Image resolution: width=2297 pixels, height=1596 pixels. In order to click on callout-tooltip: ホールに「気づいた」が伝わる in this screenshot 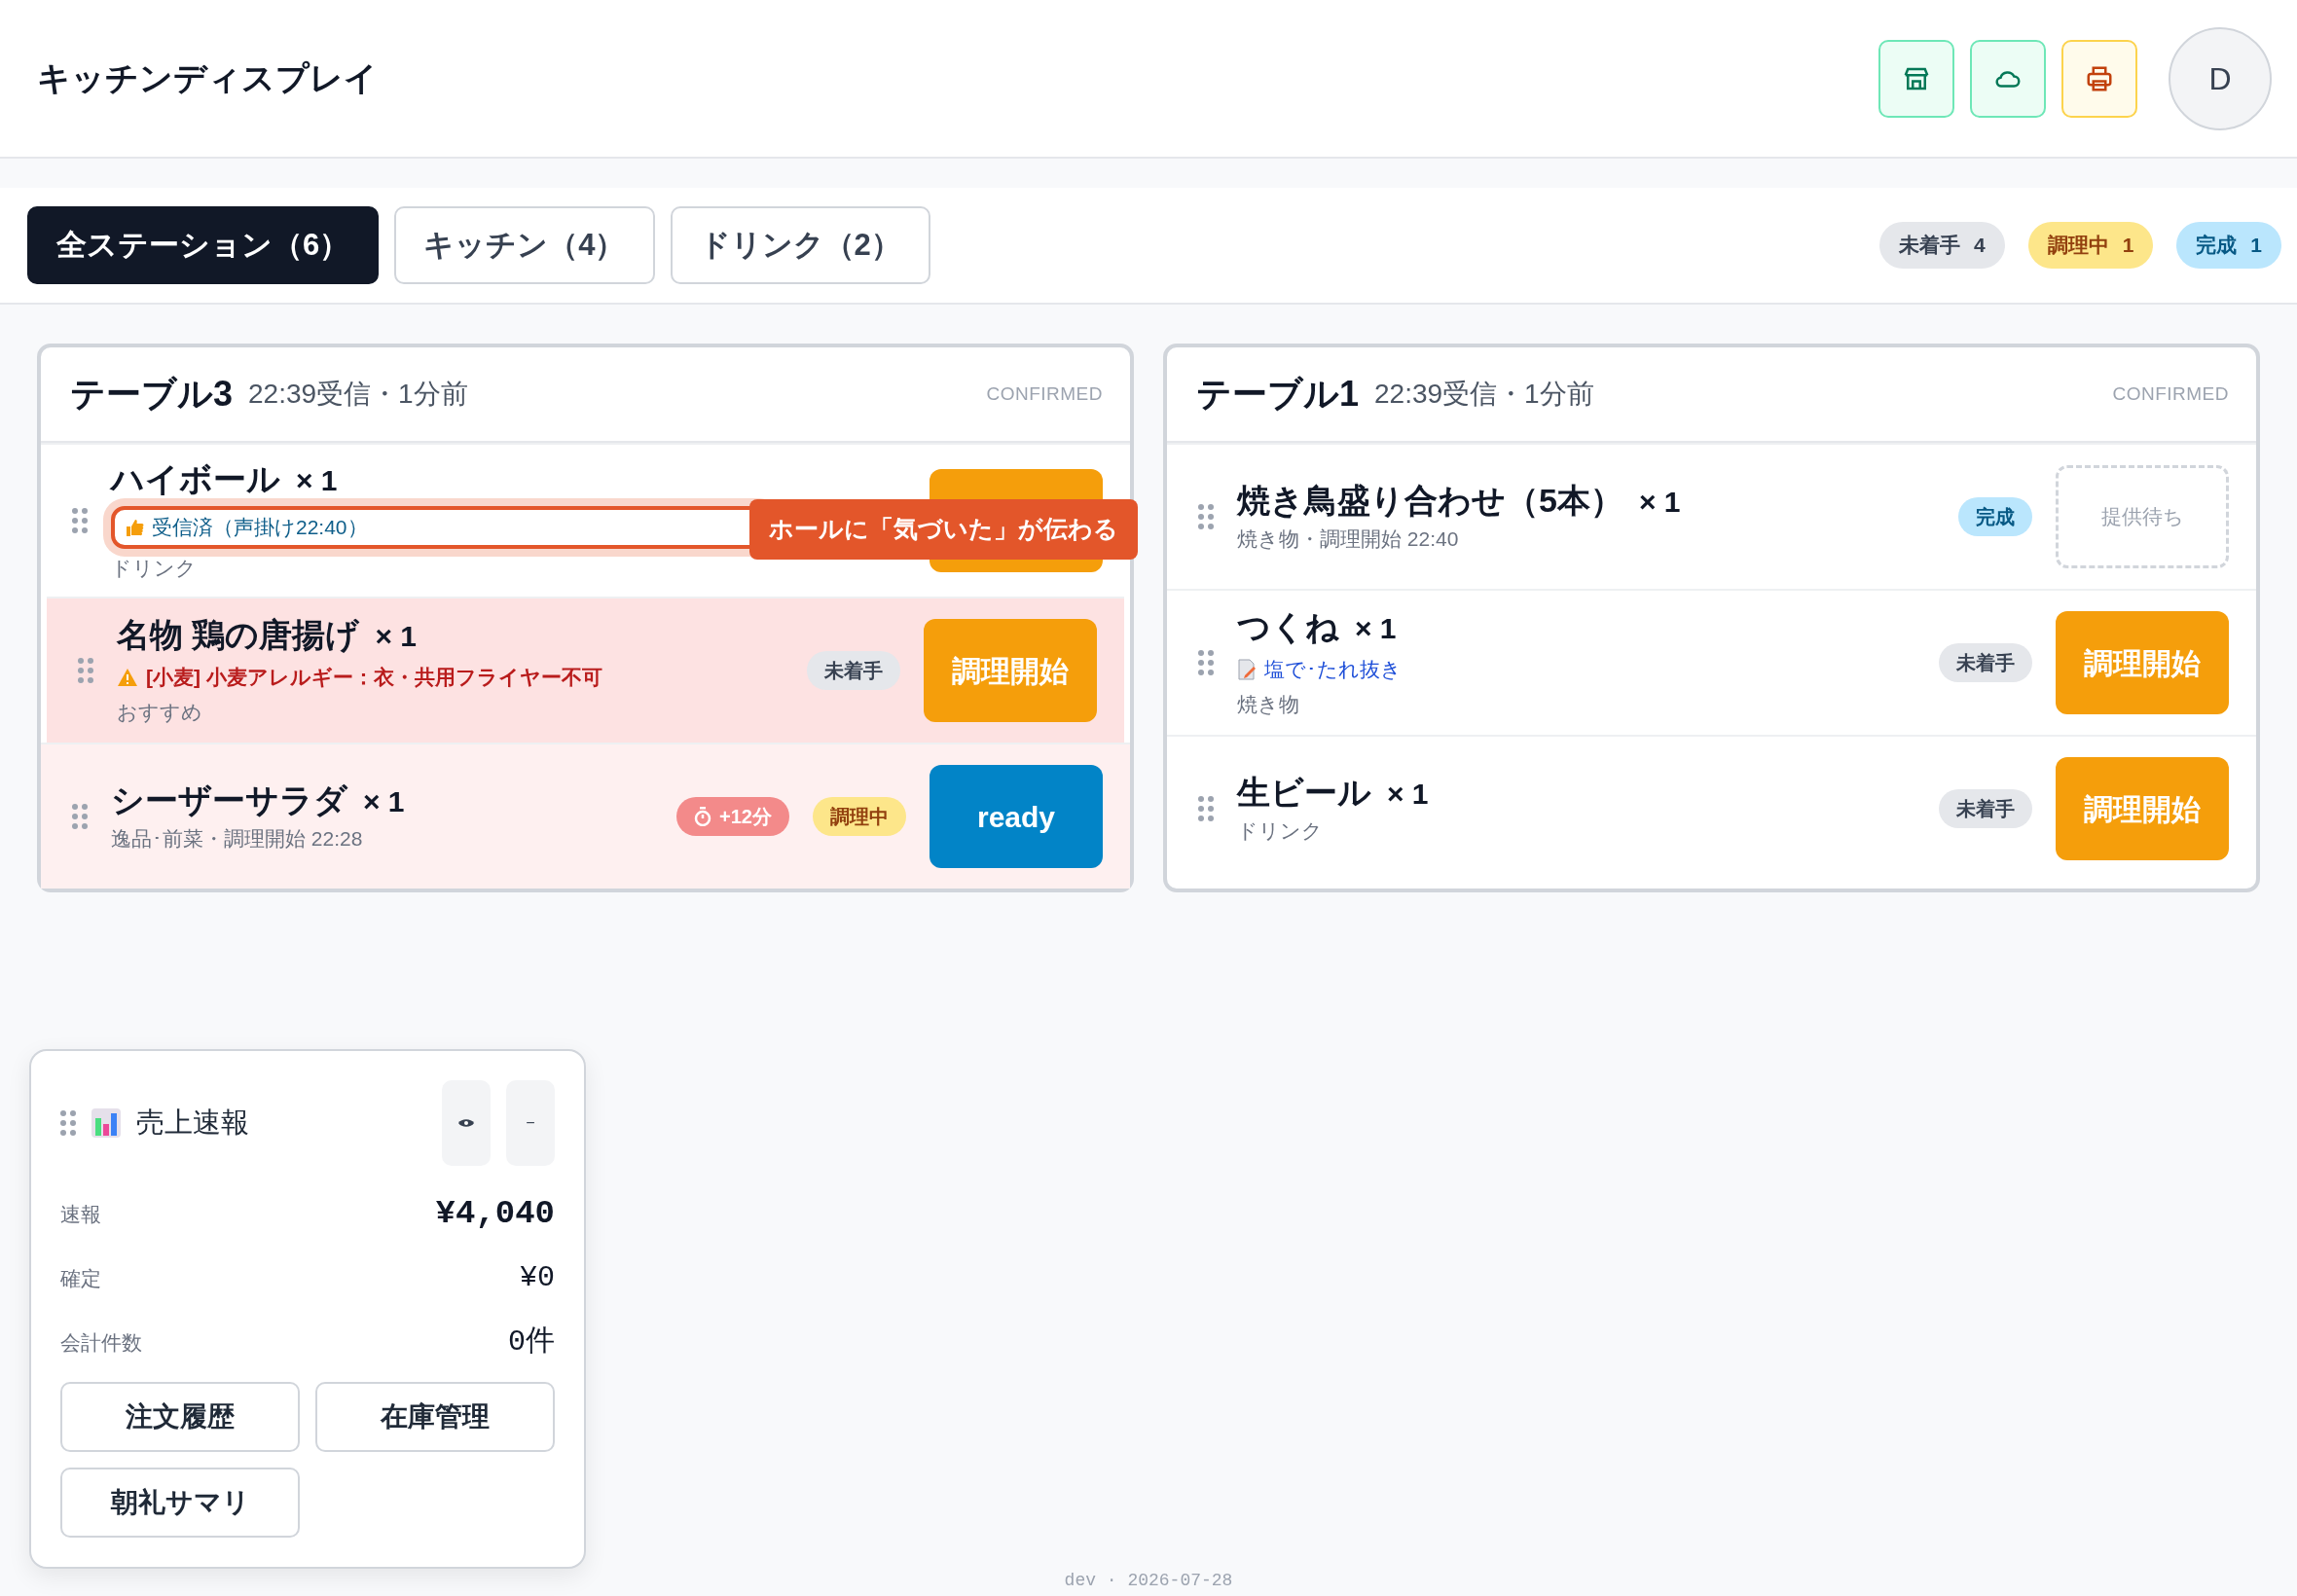, I will do `click(943, 529)`.